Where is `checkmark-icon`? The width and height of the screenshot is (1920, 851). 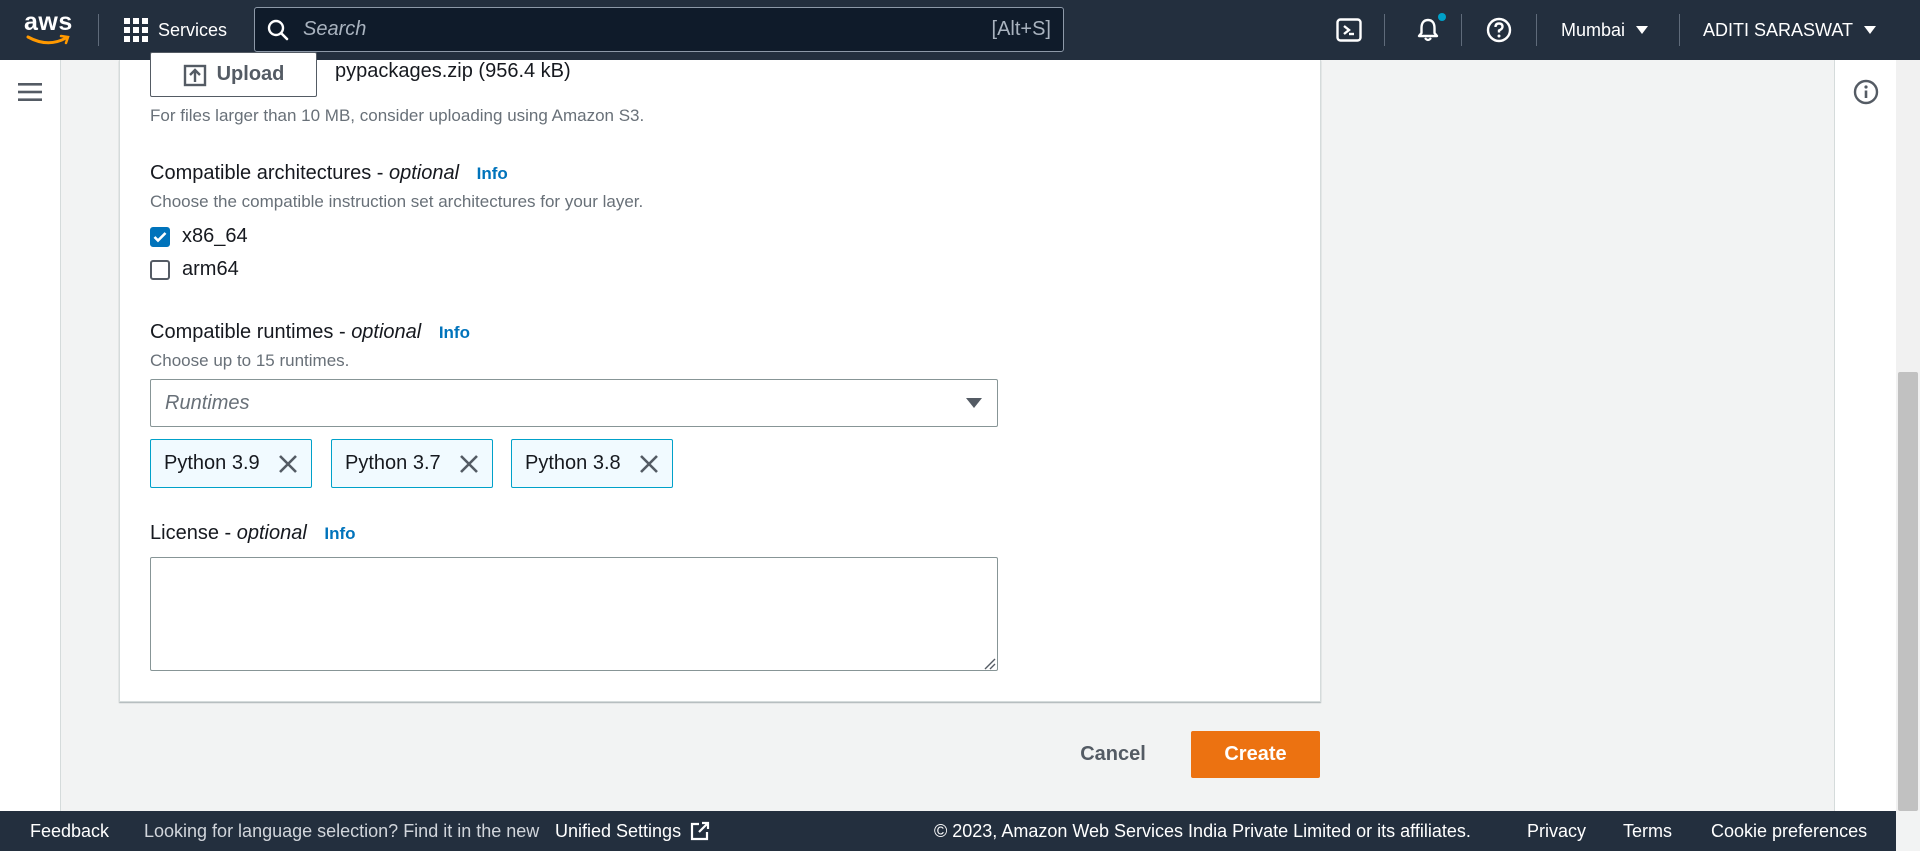 checkmark-icon is located at coordinates (160, 236).